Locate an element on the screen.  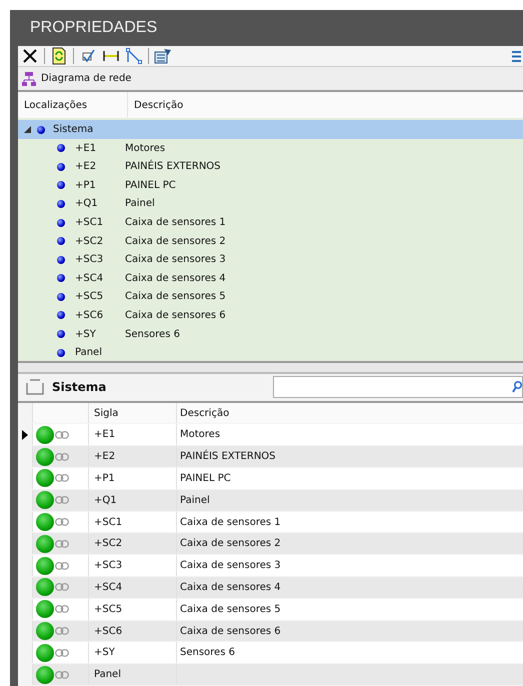
description-text: PAINÉIS EXTERNOS is located at coordinates (173, 166).